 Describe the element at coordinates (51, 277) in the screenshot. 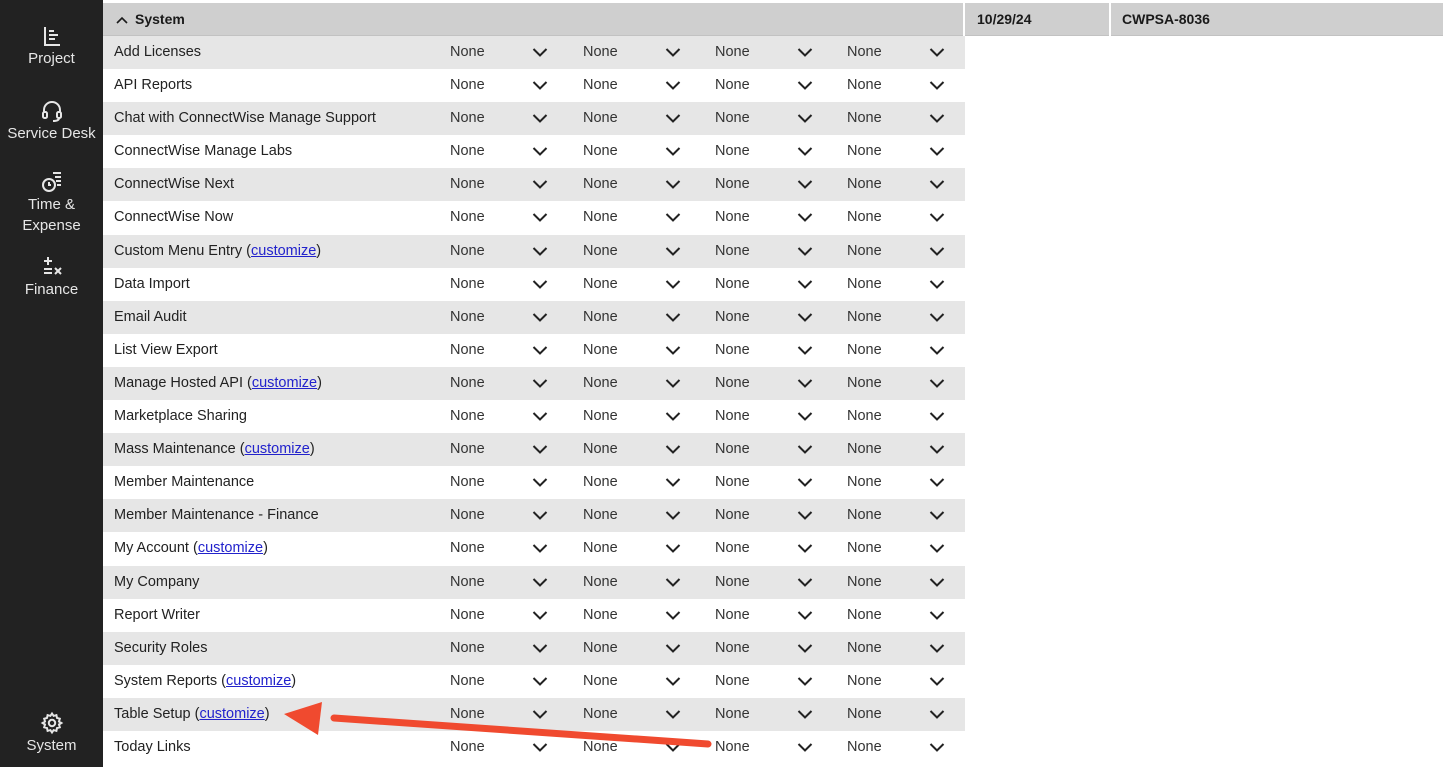

I see `sidebar-item-finance: Finance` at that location.